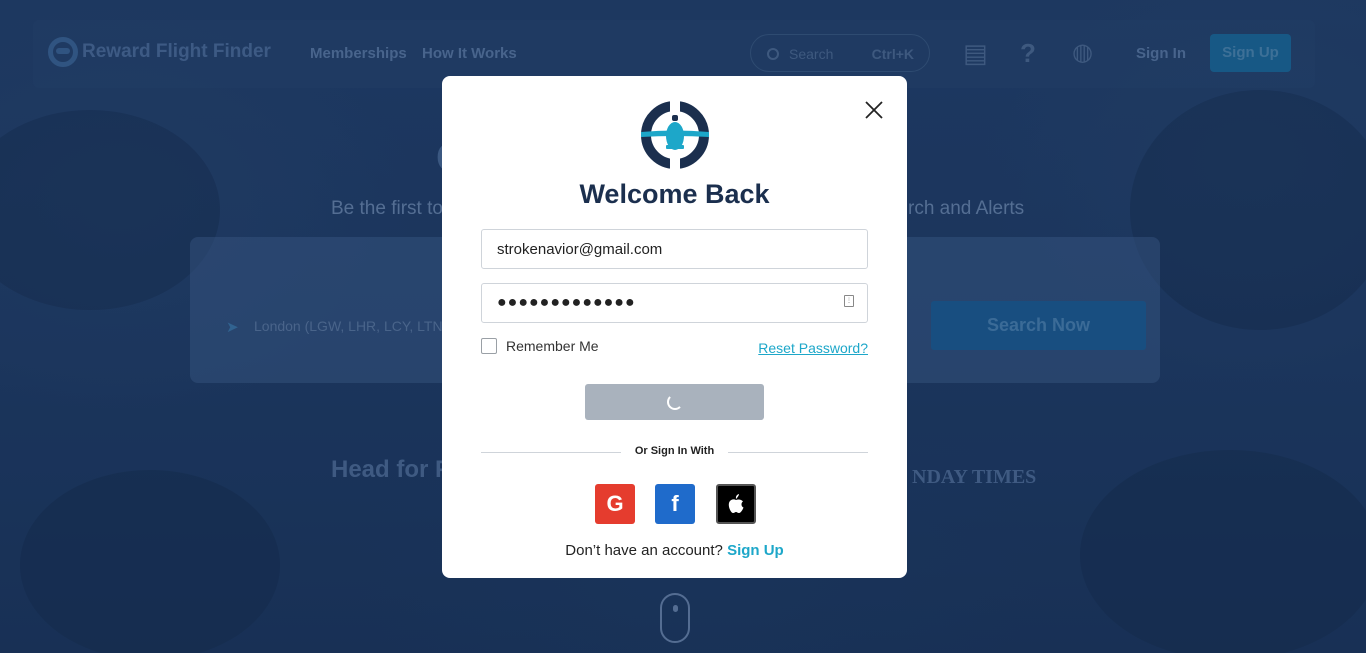 The image size is (1366, 653). What do you see at coordinates (674, 194) in the screenshot?
I see `modal-title: Welcome Back` at bounding box center [674, 194].